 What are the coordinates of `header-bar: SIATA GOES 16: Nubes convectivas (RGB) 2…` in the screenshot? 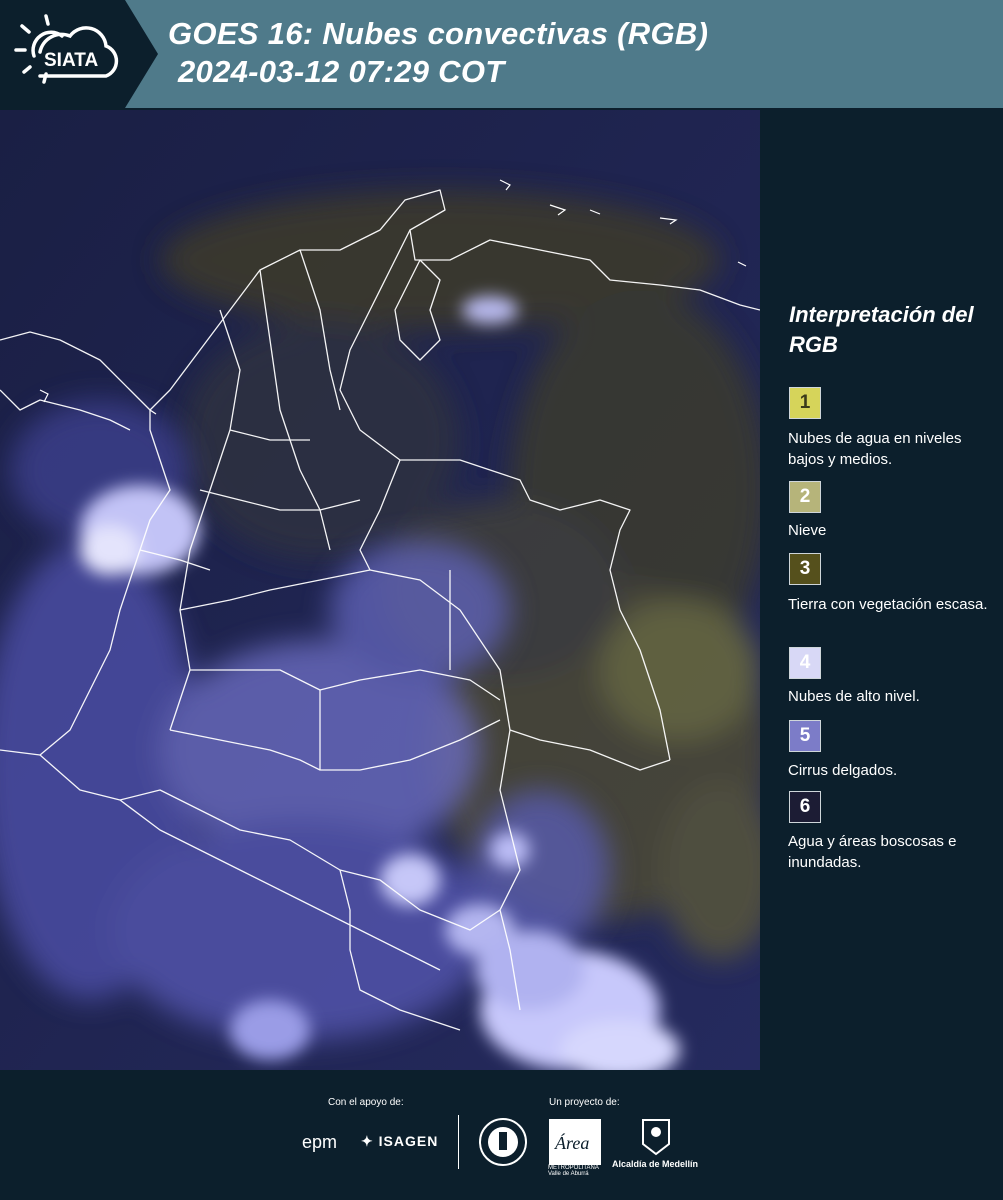 It's located at (501, 54).